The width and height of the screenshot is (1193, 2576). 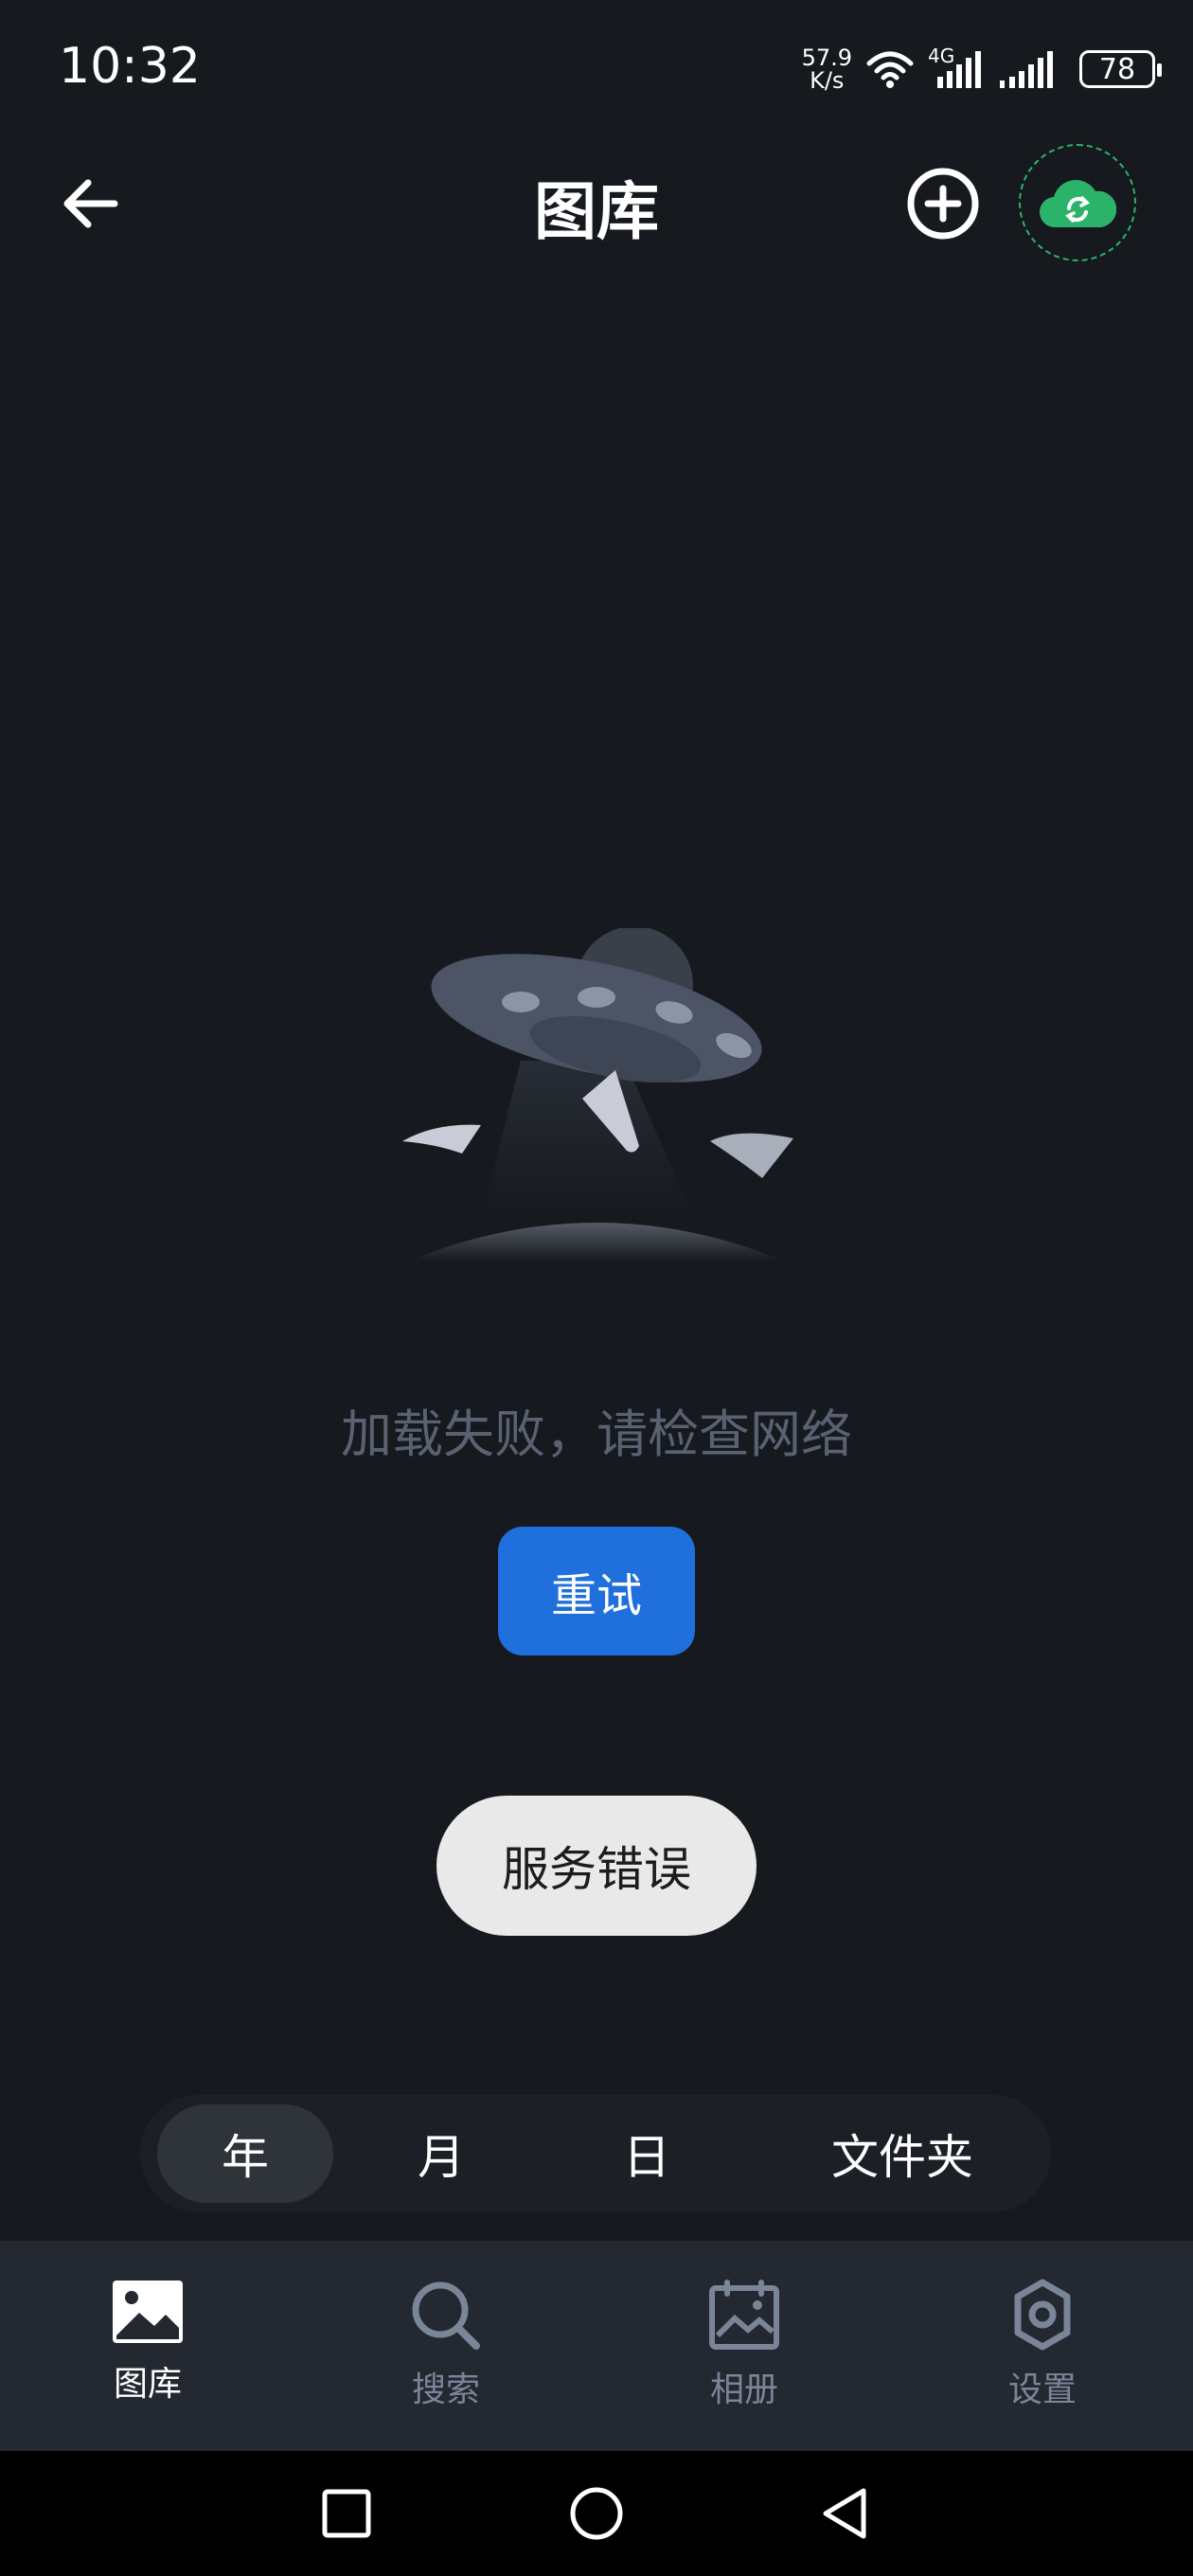 I want to click on status-icons: 57.9 K/s 4G 78, so click(x=982, y=69).